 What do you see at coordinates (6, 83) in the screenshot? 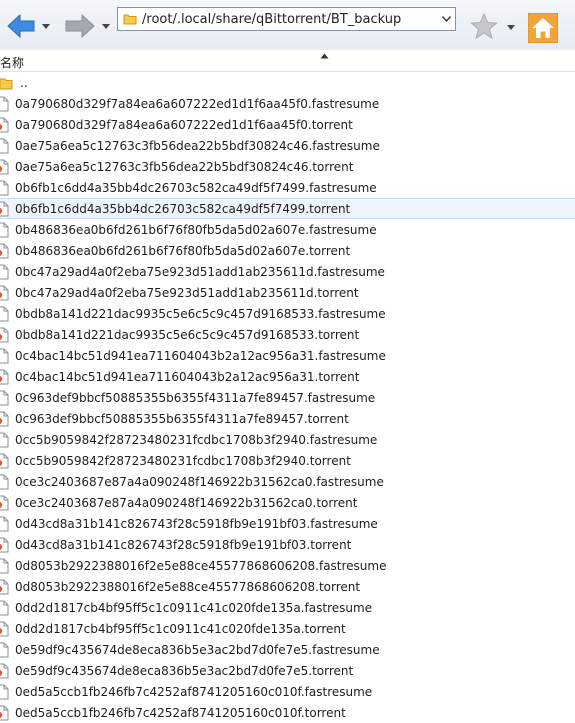
I see `folder-icon` at bounding box center [6, 83].